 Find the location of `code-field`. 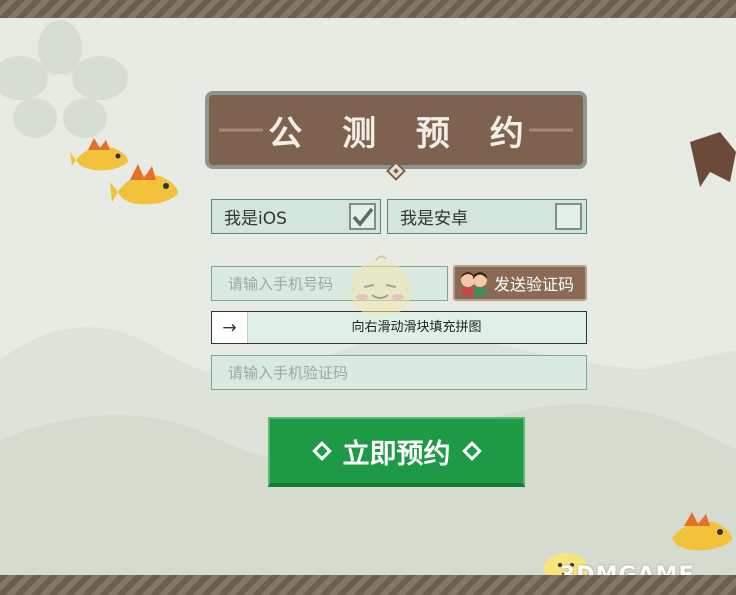

code-field is located at coordinates (399, 372).